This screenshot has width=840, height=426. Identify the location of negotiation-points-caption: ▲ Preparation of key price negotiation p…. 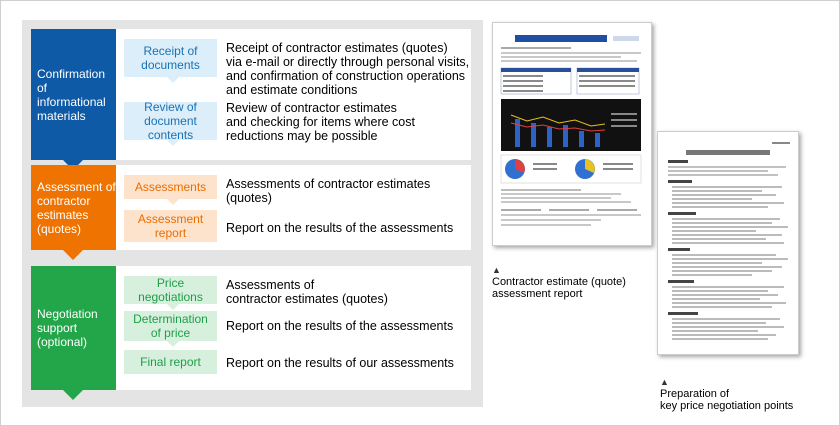
(726, 388).